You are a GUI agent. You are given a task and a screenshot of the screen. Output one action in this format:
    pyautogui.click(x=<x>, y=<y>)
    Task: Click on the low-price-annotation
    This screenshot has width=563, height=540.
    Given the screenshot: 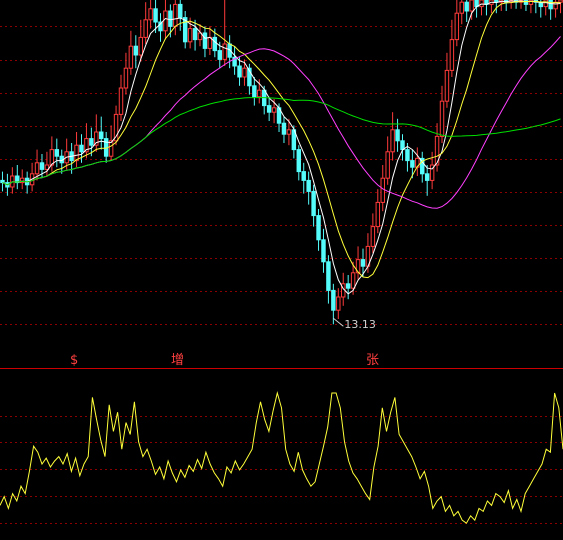 What is the action you would take?
    pyautogui.click(x=338, y=322)
    